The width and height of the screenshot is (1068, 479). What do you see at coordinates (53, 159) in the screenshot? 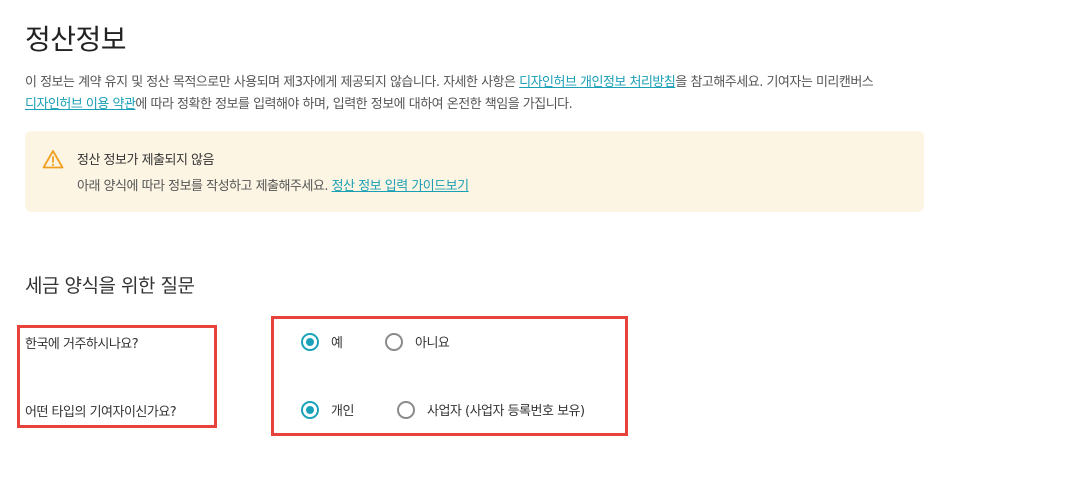
I see `warning-icon` at bounding box center [53, 159].